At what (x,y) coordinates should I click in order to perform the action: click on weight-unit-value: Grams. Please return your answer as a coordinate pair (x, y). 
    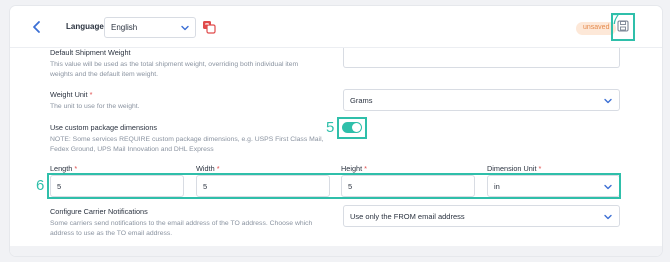
    Looking at the image, I should click on (361, 100).